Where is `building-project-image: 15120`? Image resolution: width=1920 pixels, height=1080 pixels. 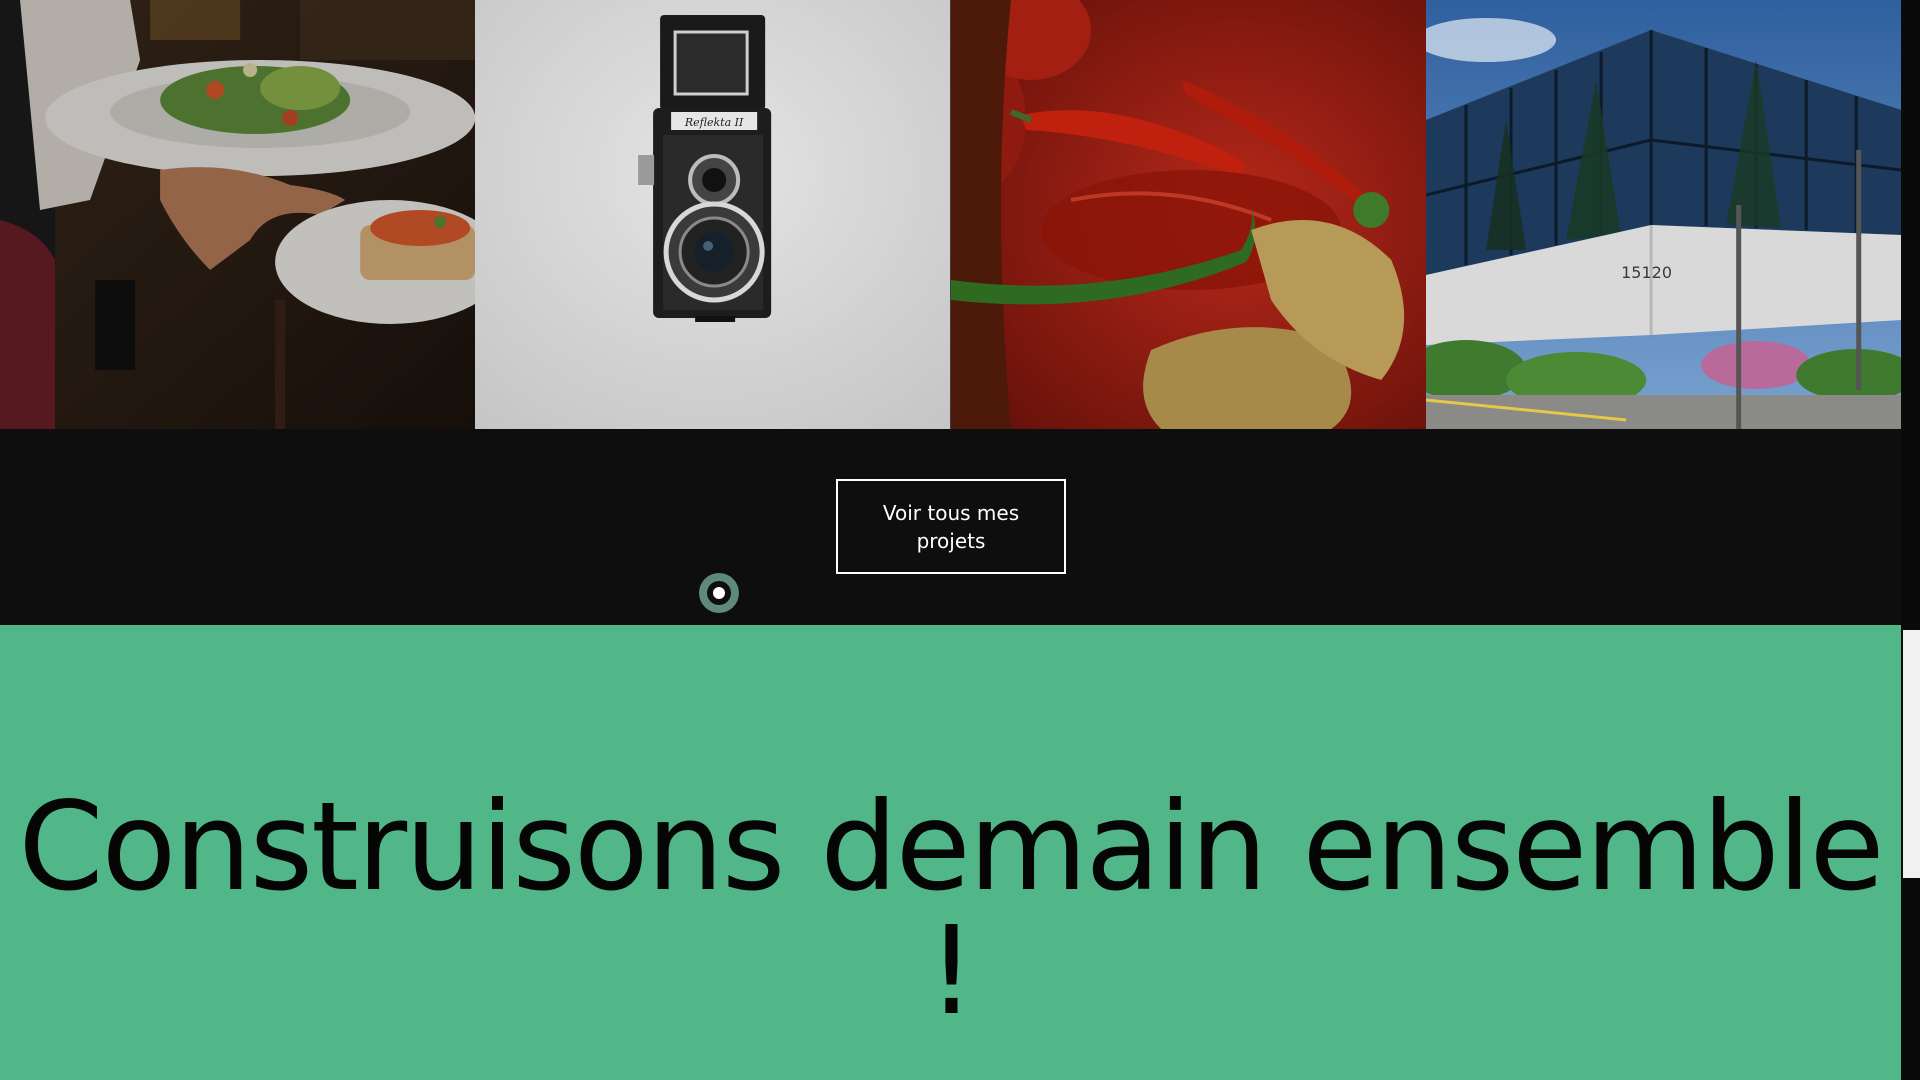
building-project-image: 15120 is located at coordinates (1663, 214).